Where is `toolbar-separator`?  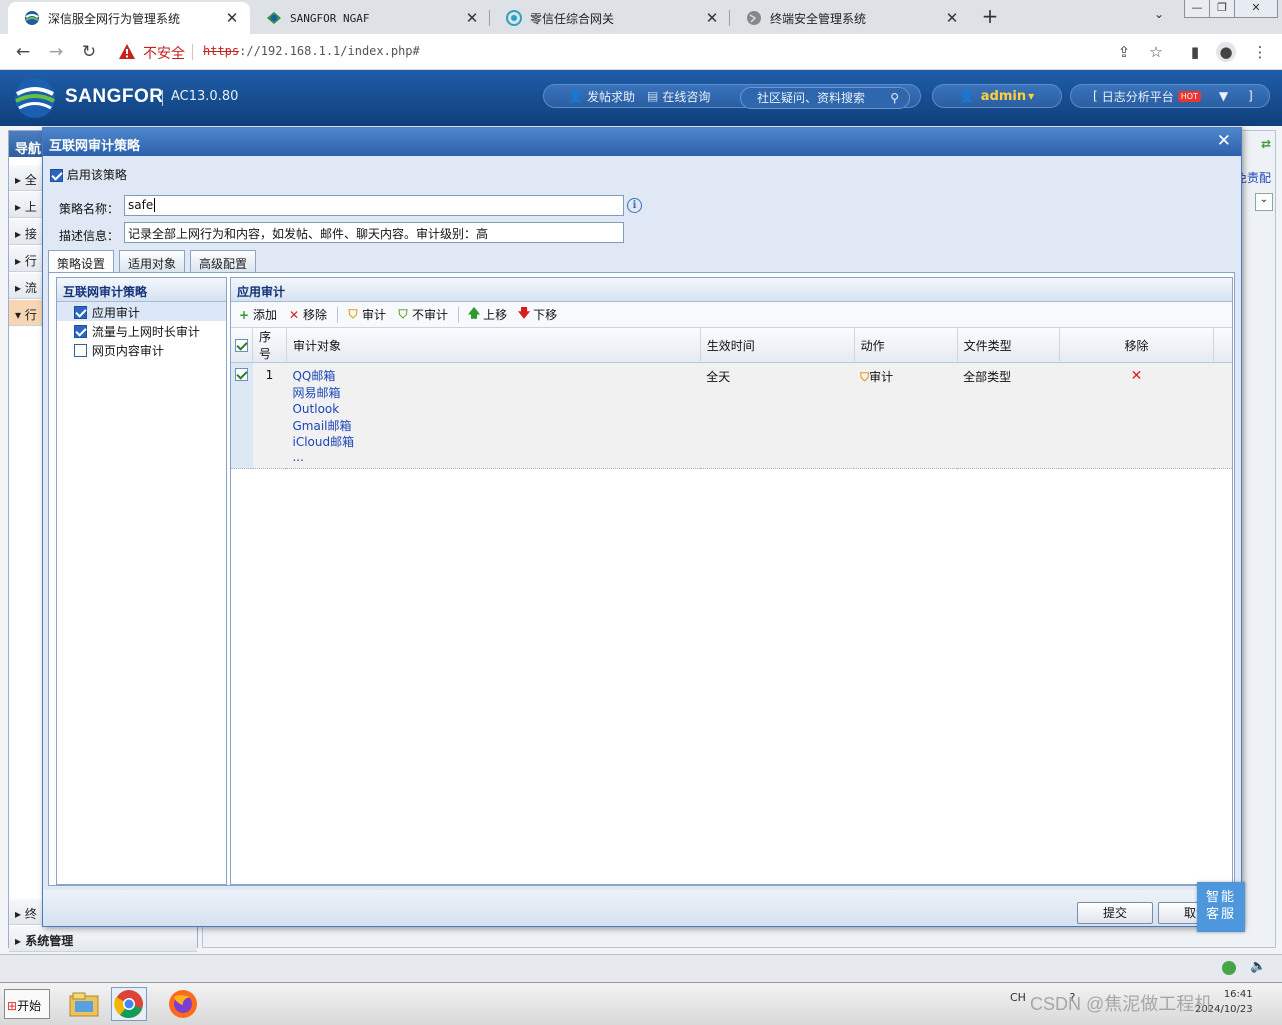 toolbar-separator is located at coordinates (338, 314).